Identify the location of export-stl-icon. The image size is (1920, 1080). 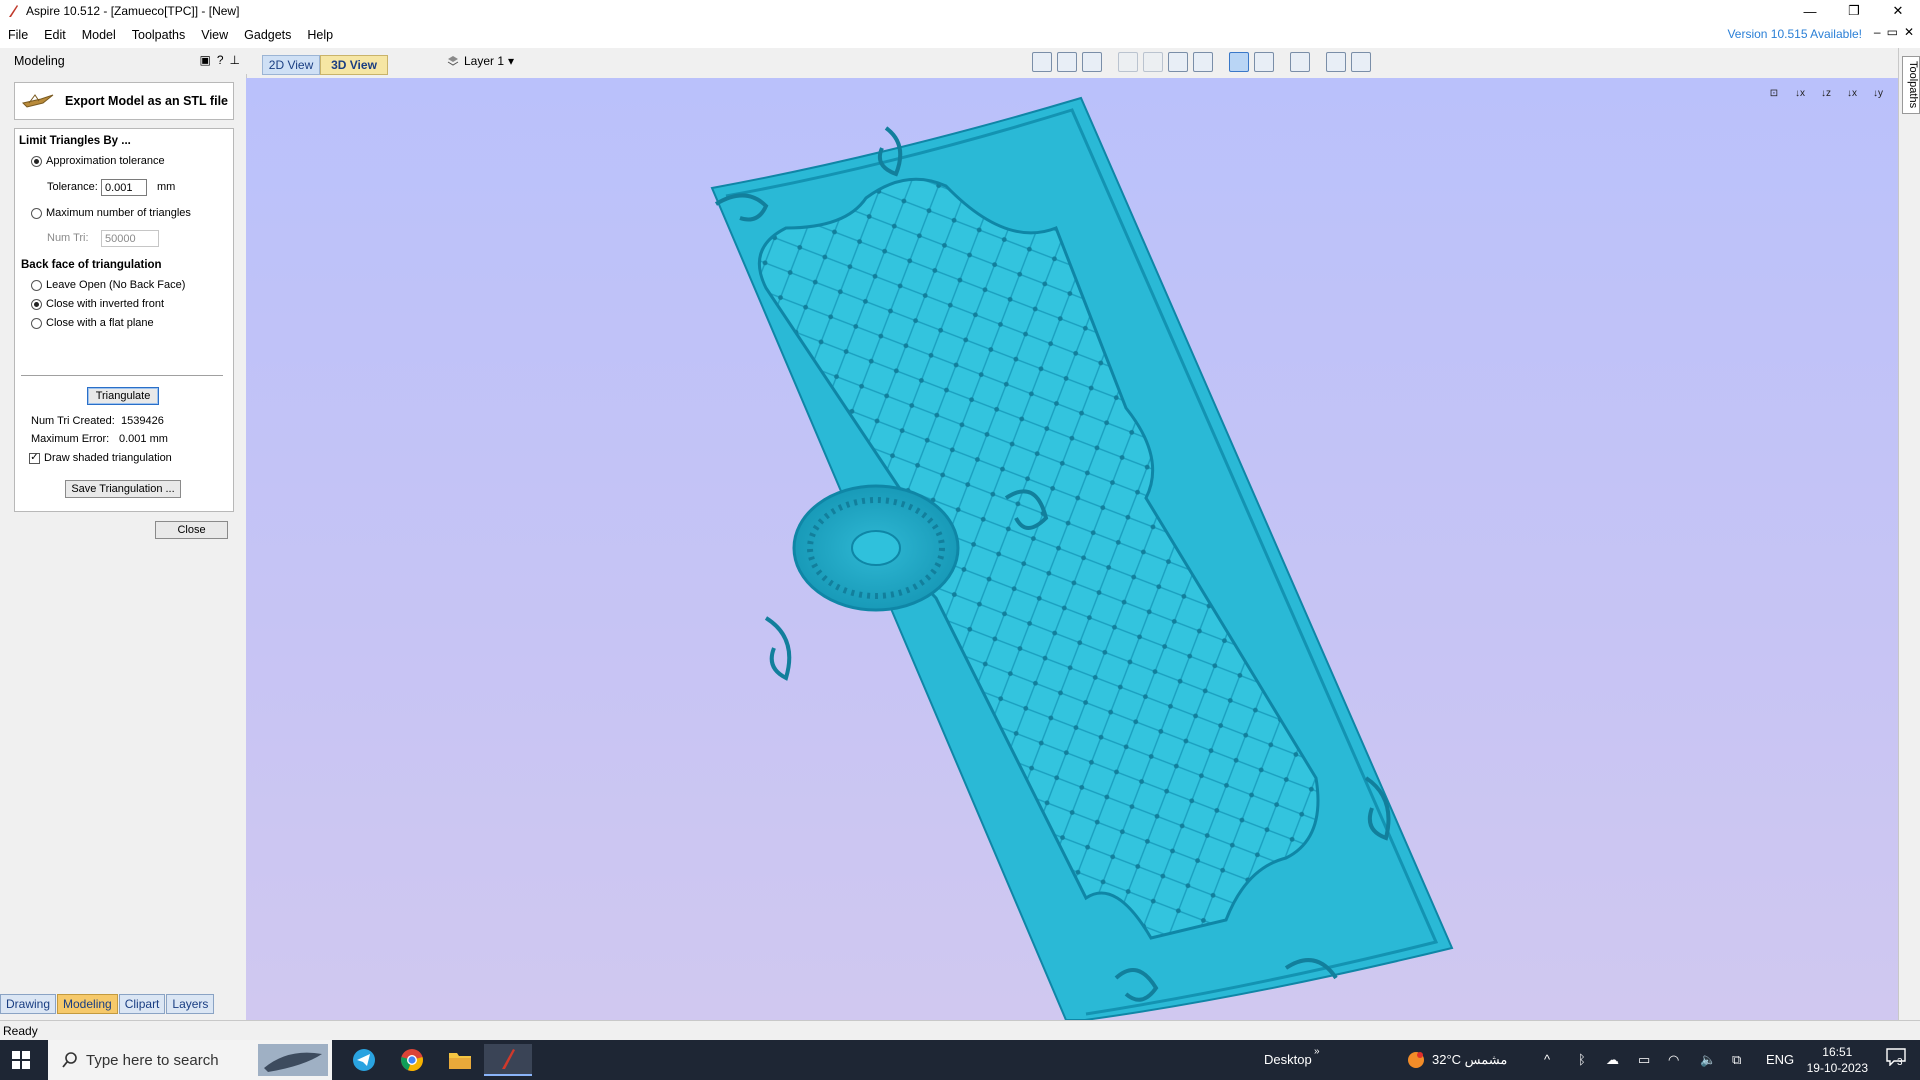
(38, 101).